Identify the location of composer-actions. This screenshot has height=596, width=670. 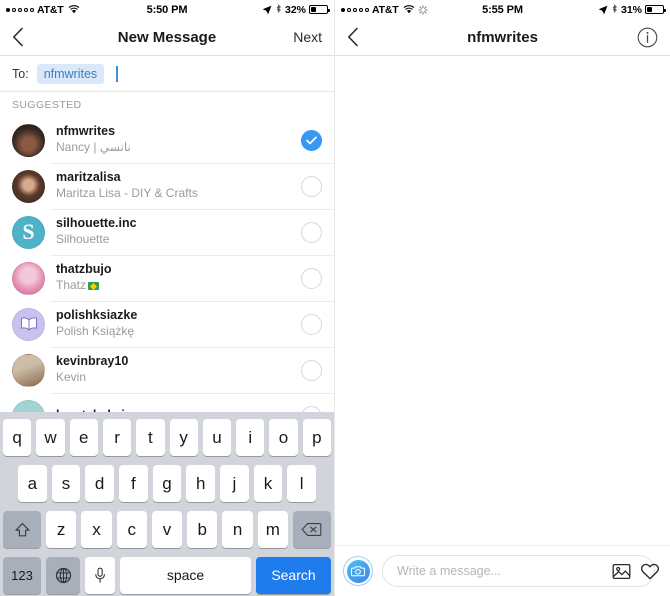
(636, 571).